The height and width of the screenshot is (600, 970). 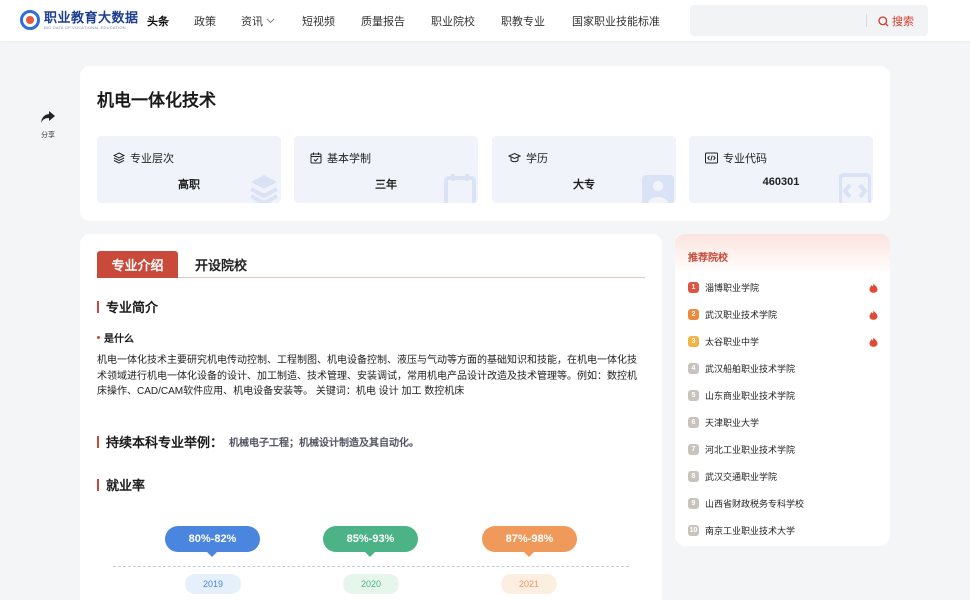 I want to click on school-item: 7 河北工业职业技术学院, so click(x=783, y=449).